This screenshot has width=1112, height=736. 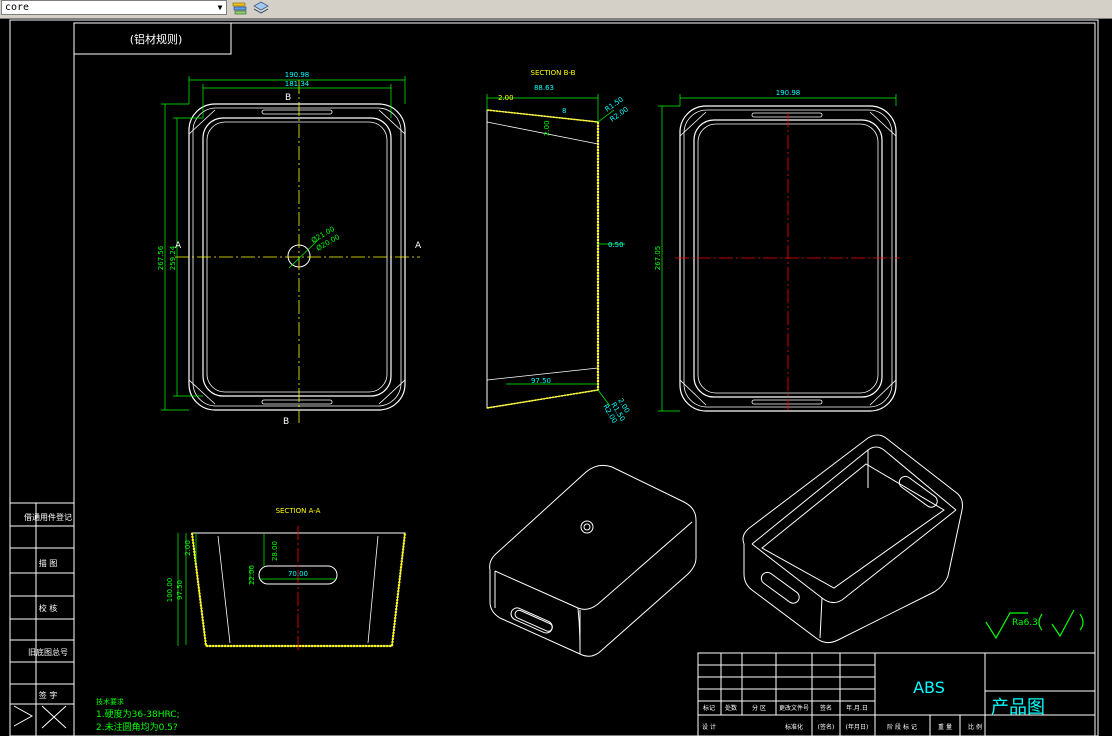 I want to click on title-block-cell: 重 量, so click(x=945, y=727).